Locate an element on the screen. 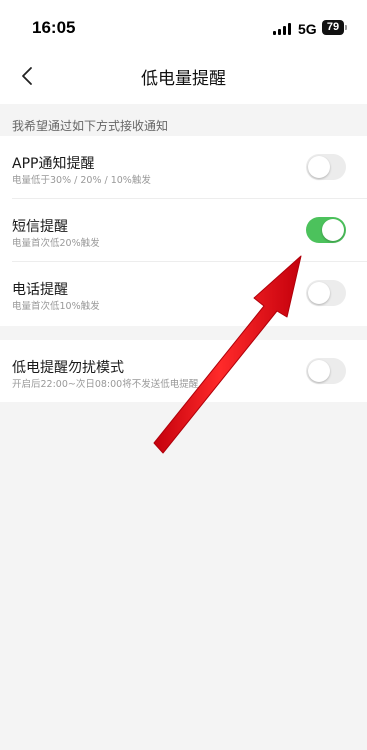 The width and height of the screenshot is (367, 750). battery-icon: 79 is located at coordinates (333, 27).